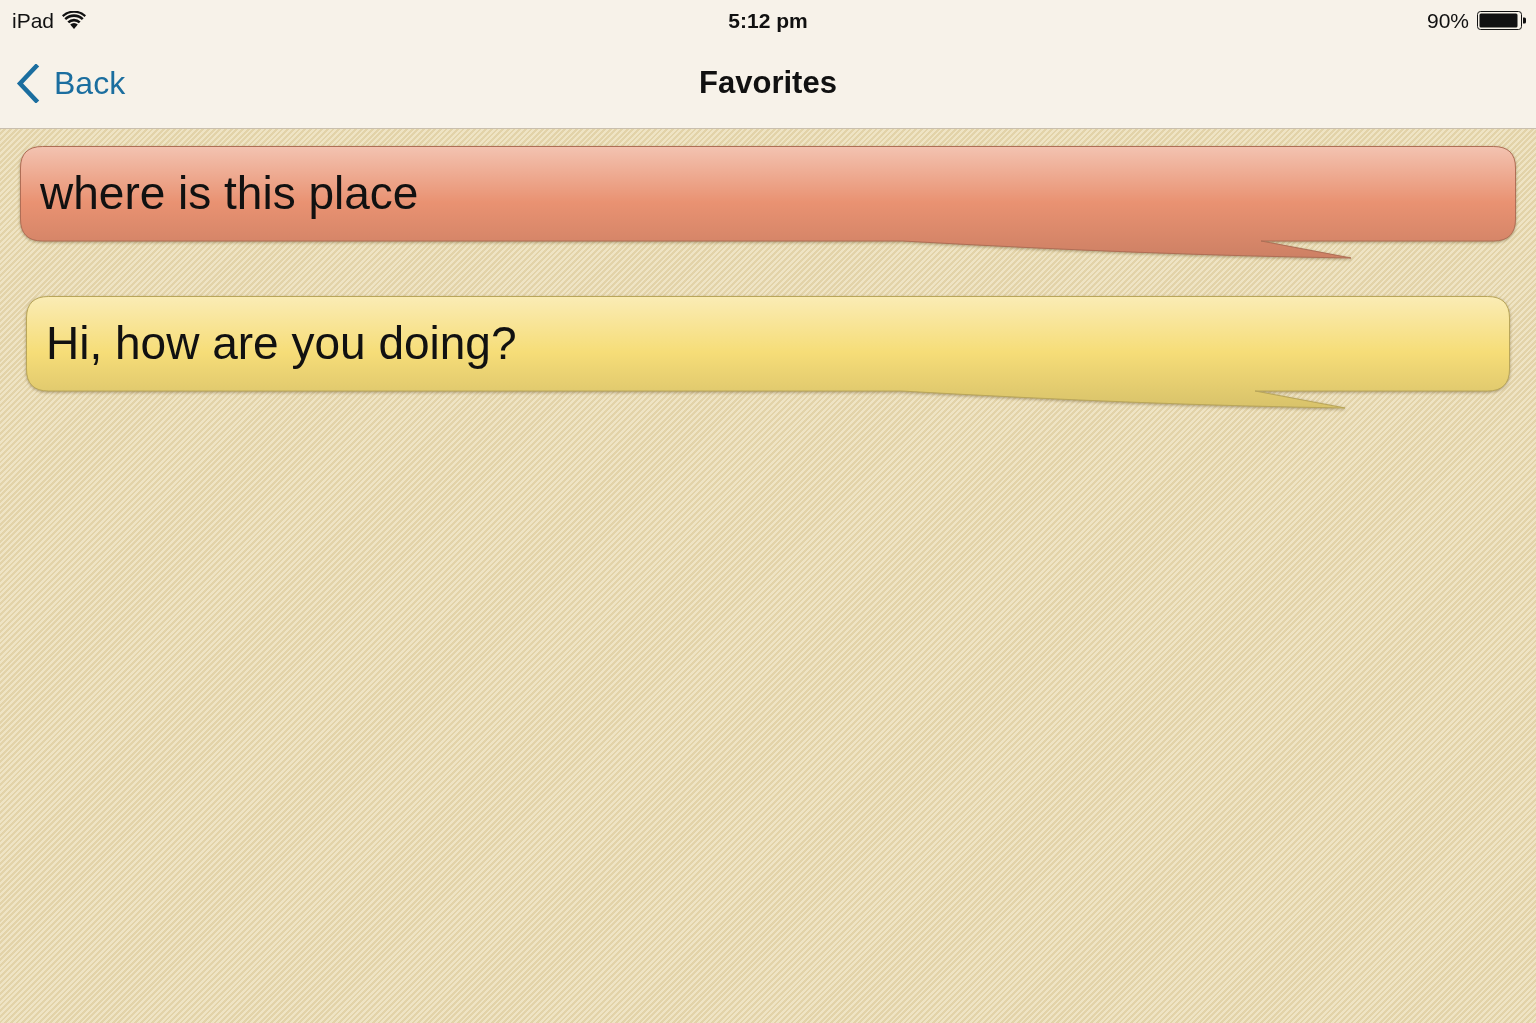  What do you see at coordinates (281, 343) in the screenshot?
I see `message-text: Hi, how are you doing?` at bounding box center [281, 343].